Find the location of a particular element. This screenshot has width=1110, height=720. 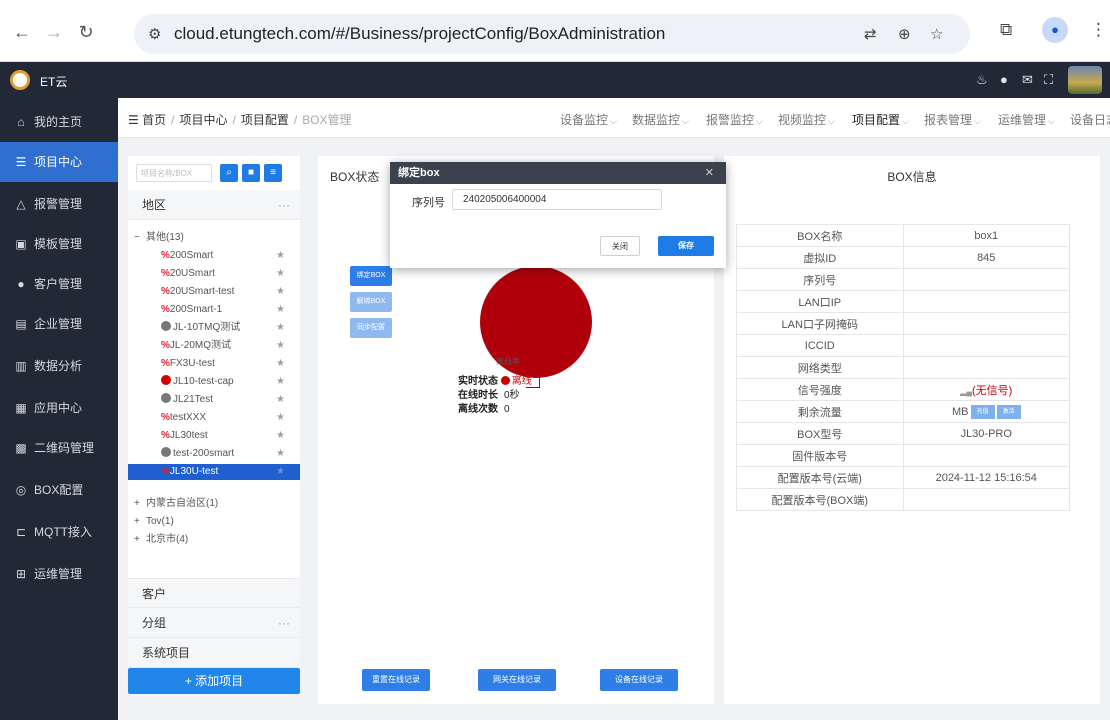

sidebar-item-box-config: ◎ BOX配置 is located at coordinates (59, 490).